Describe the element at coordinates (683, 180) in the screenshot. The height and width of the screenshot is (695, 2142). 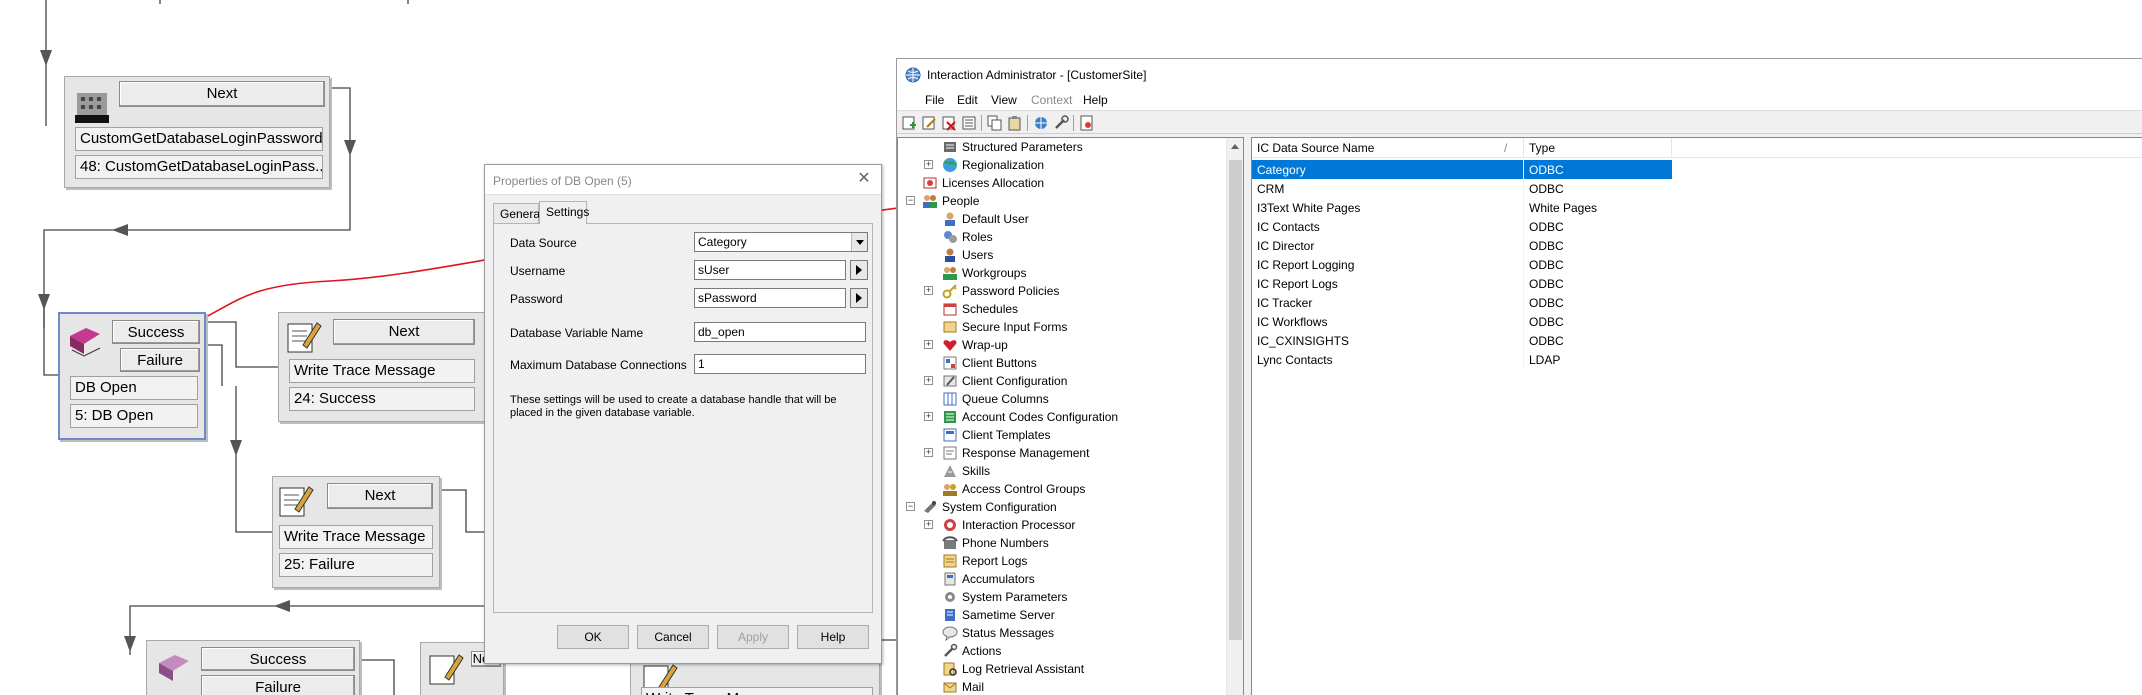
I see `dialog-titlebar: Properties of DB Open (5) ✕` at that location.